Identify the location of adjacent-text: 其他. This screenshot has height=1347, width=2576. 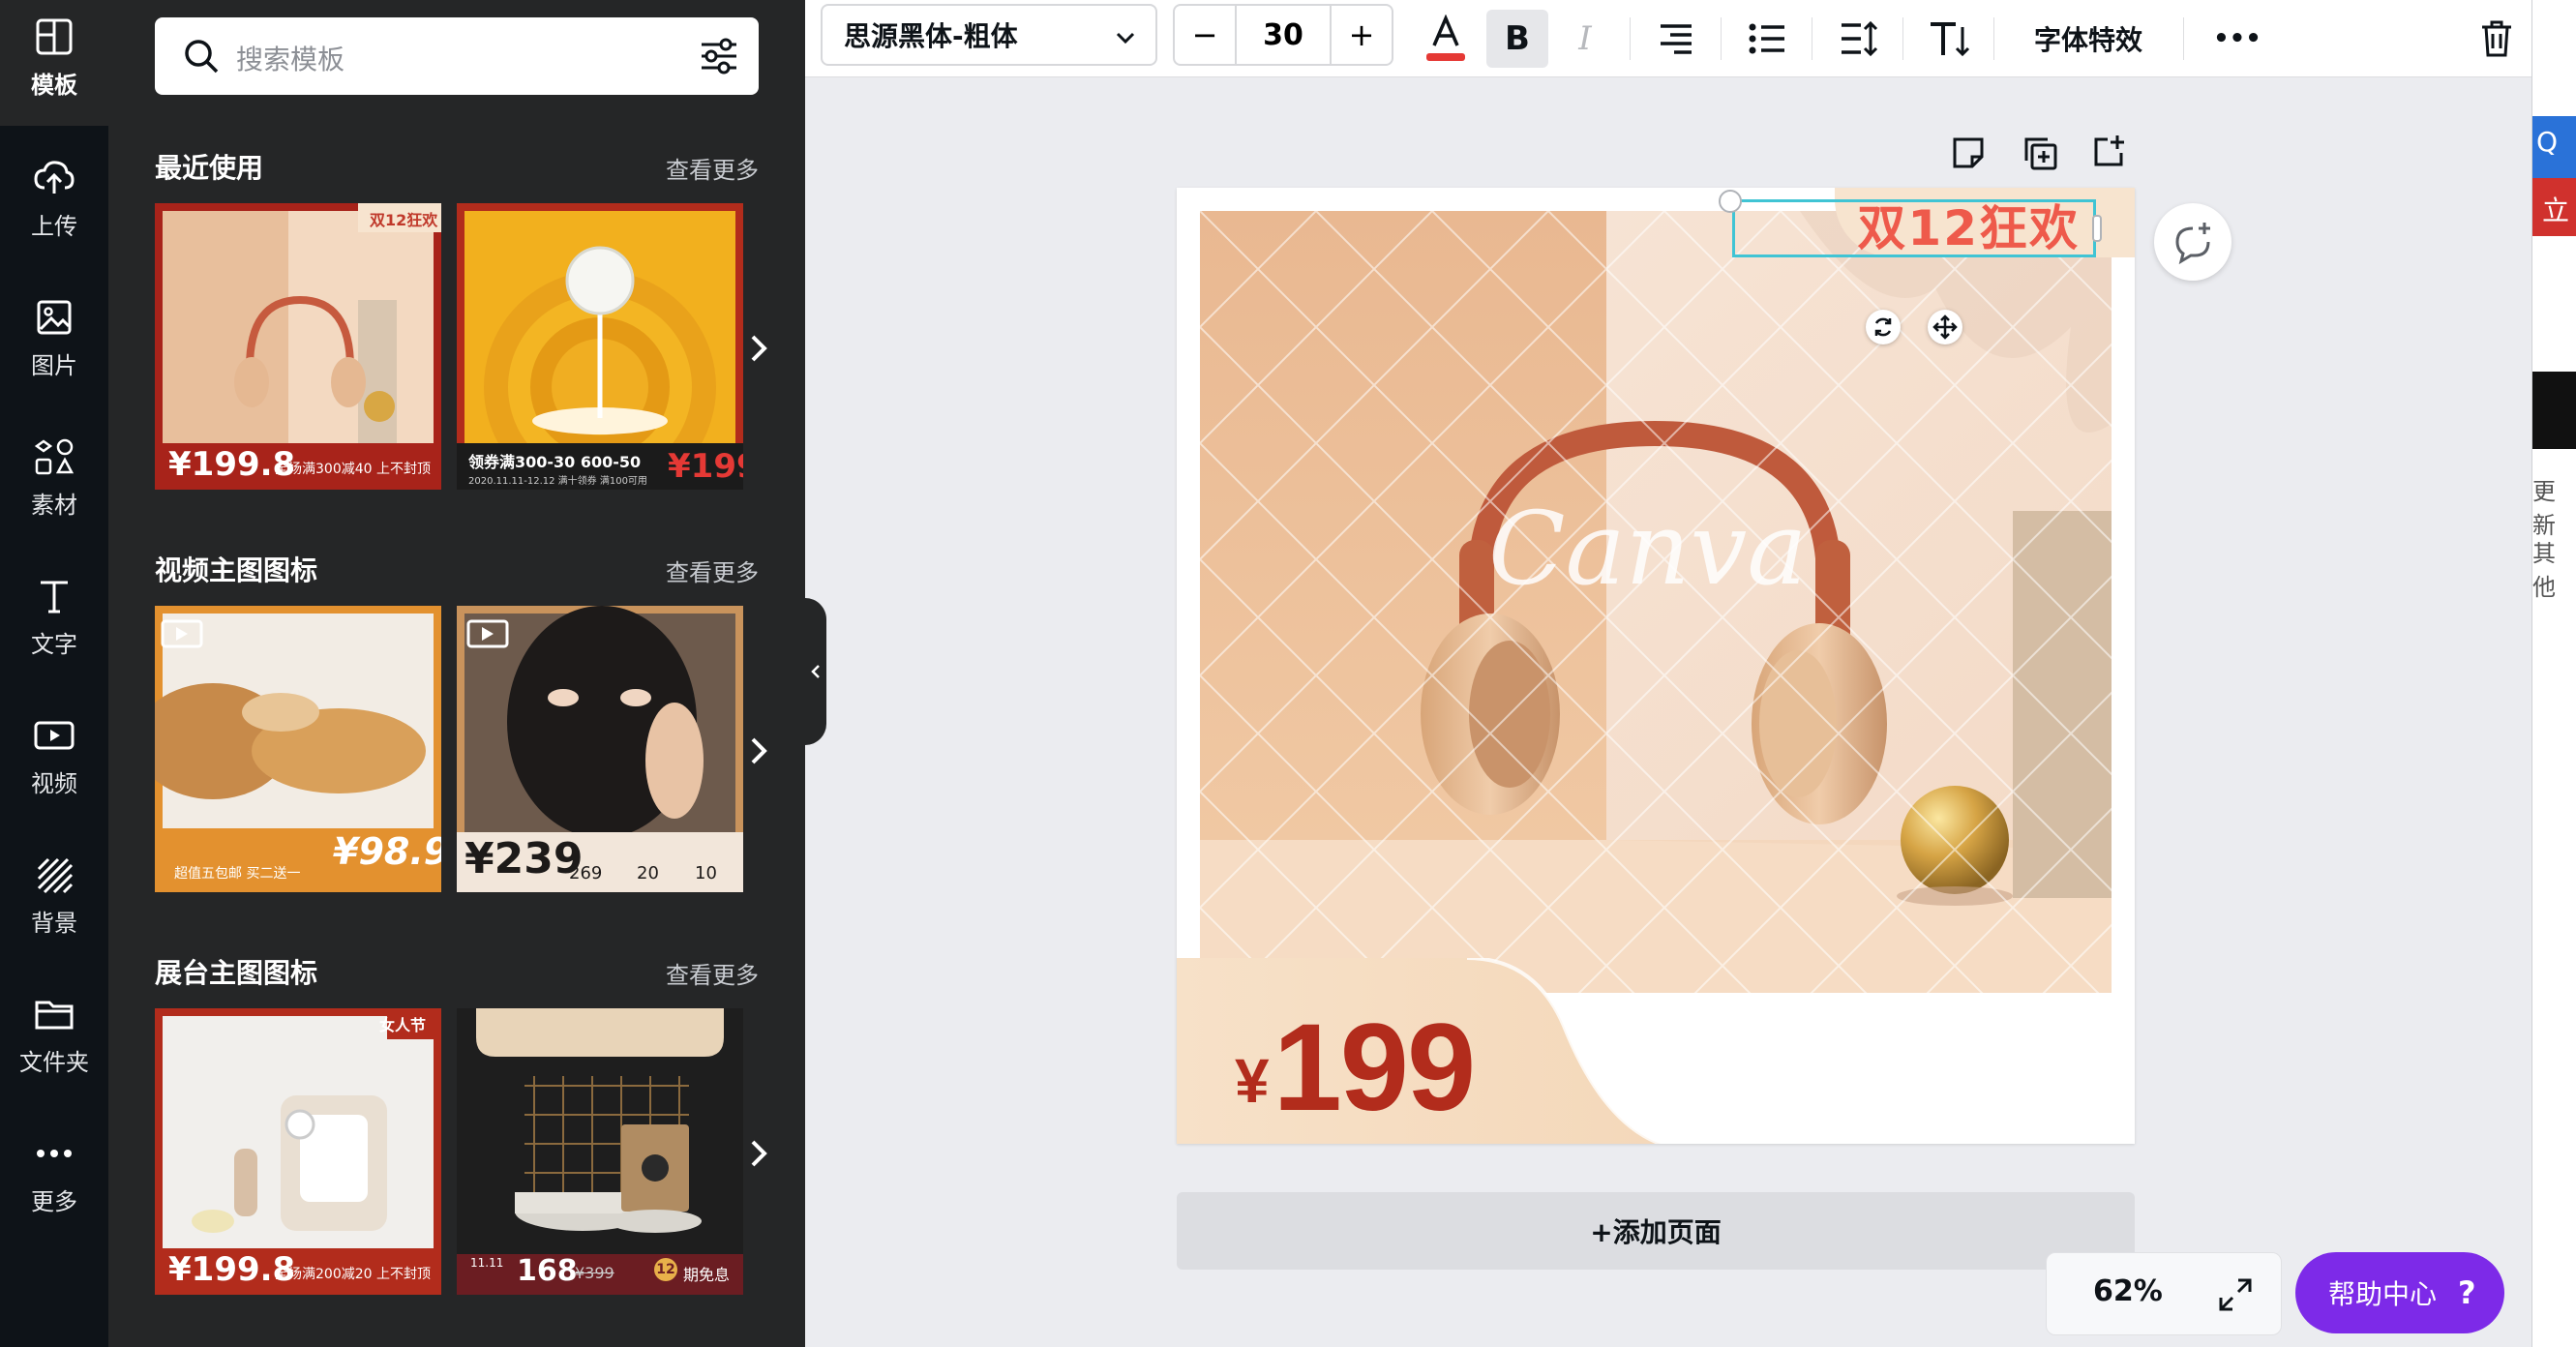
(2544, 570).